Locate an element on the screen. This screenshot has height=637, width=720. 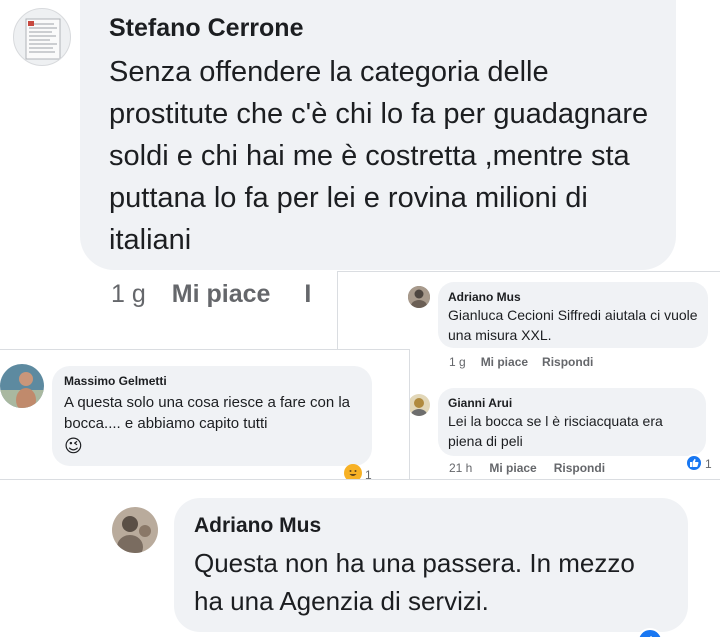
document-avatar-icon is located at coordinates (43, 39).